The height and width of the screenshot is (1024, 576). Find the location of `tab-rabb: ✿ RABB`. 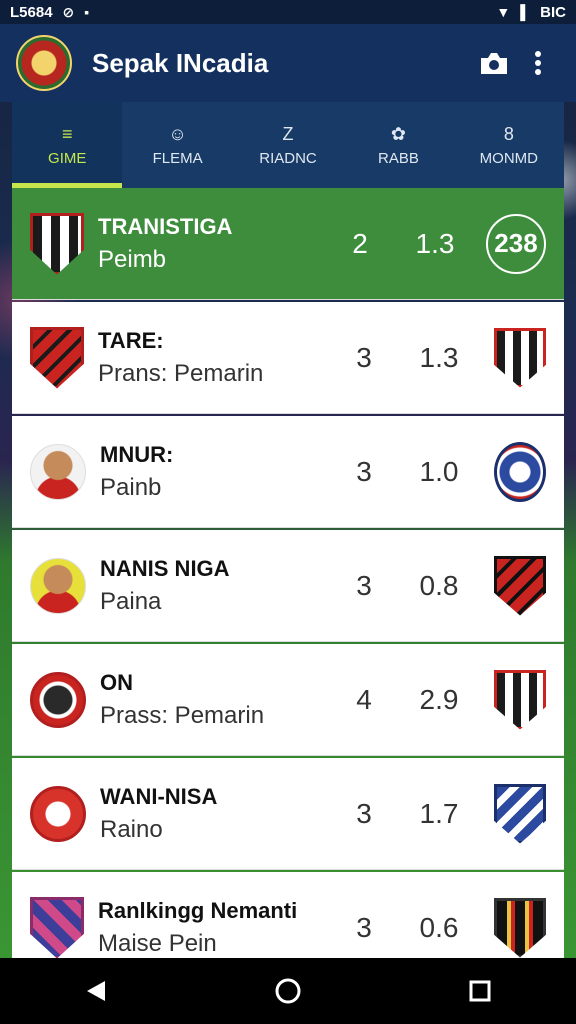

tab-rabb: ✿ RABB is located at coordinates (398, 145).